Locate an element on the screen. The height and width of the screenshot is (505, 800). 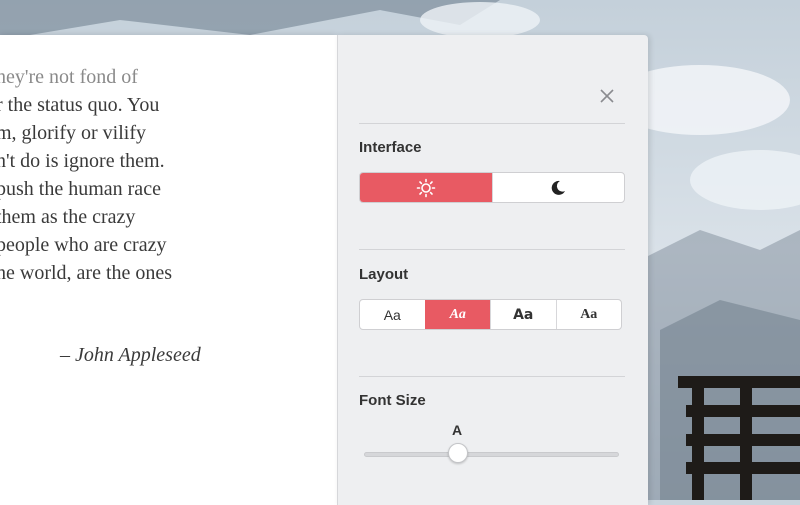
font-size-slider-thumb is located at coordinates (458, 453).